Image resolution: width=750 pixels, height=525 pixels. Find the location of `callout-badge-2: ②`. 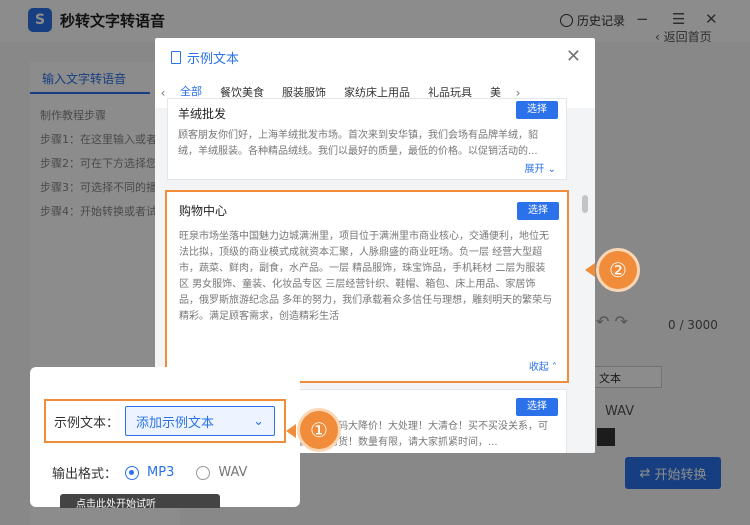

callout-badge-2: ② is located at coordinates (618, 270).